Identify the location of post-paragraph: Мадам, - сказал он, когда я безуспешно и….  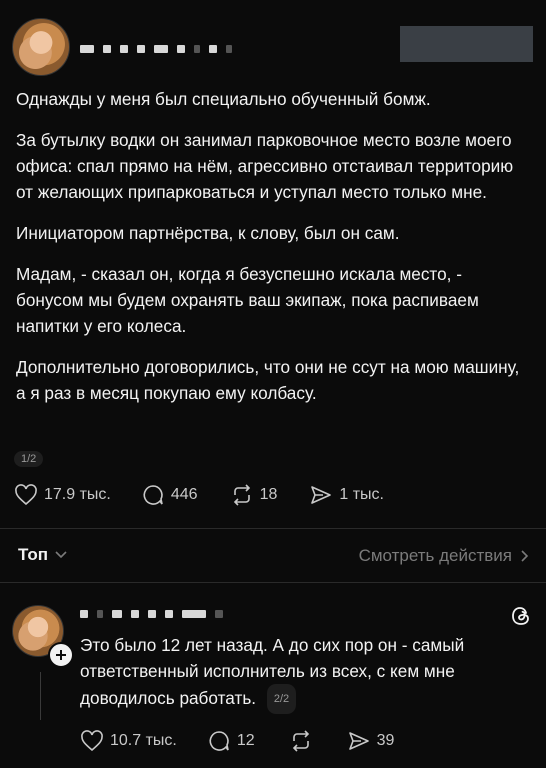
(247, 300).